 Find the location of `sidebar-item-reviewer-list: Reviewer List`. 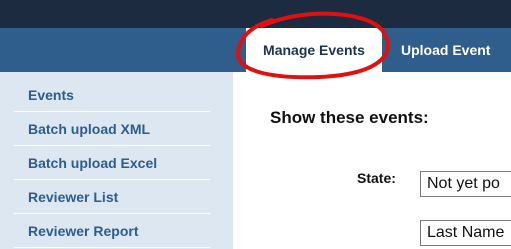

sidebar-item-reviewer-list: Reviewer List is located at coordinates (112, 197).